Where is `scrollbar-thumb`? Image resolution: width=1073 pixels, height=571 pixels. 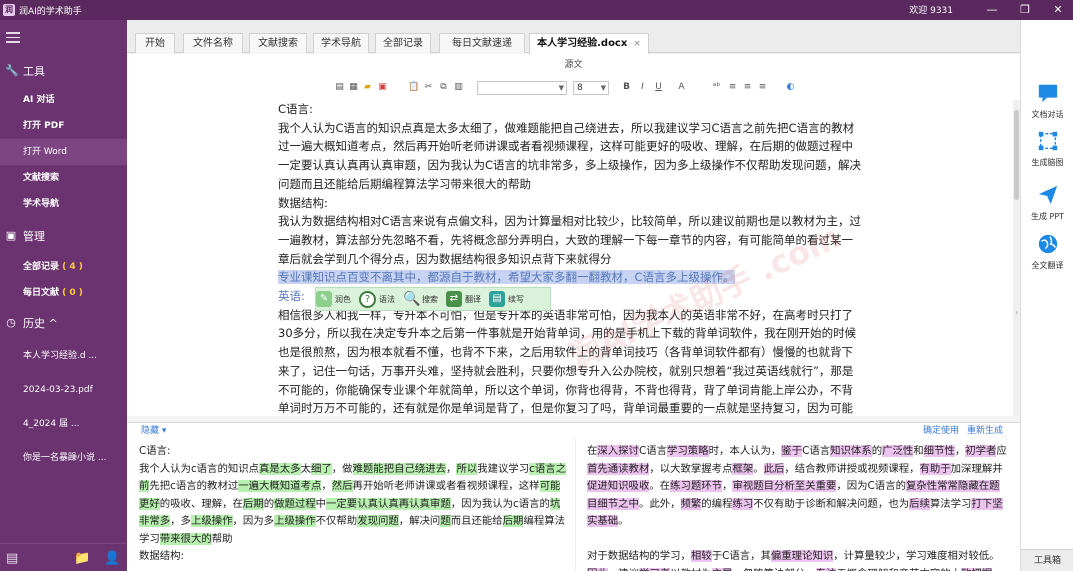
scrollbar-thumb is located at coordinates (1016, 155).